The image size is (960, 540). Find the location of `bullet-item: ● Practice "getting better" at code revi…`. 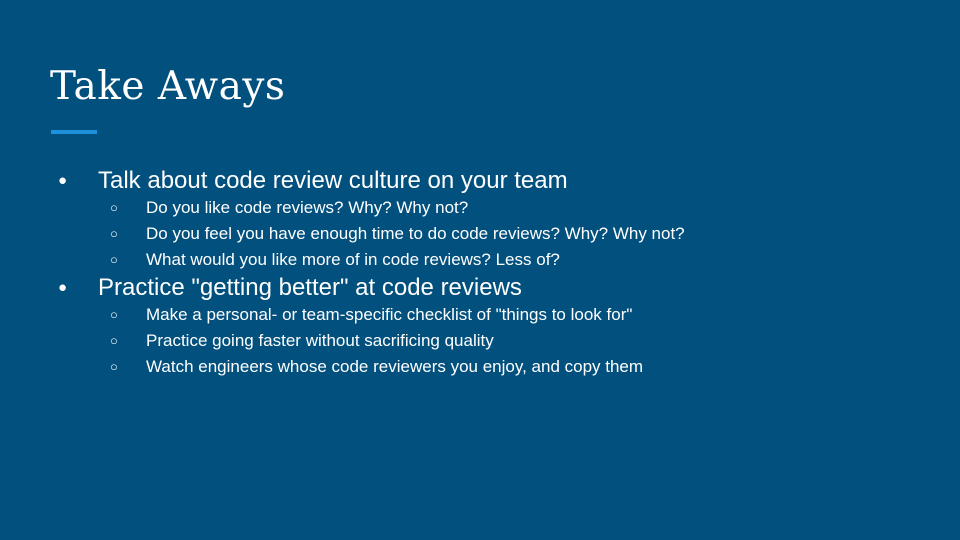

bullet-item: ● Practice "getting better" at code revi… is located at coordinates (480, 287).